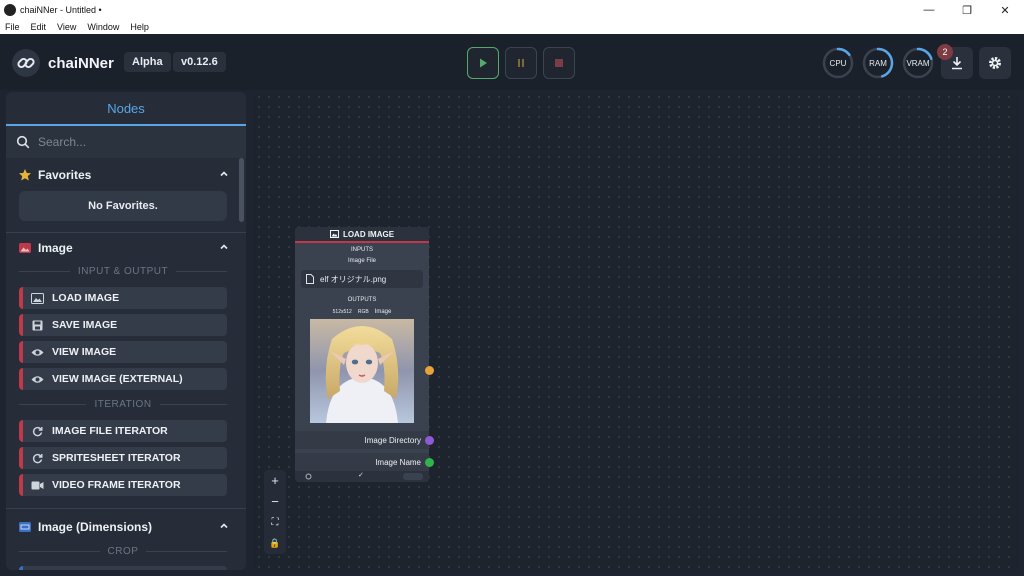  Describe the element at coordinates (275, 501) in the screenshot. I see `zoom-out-button: −` at that location.